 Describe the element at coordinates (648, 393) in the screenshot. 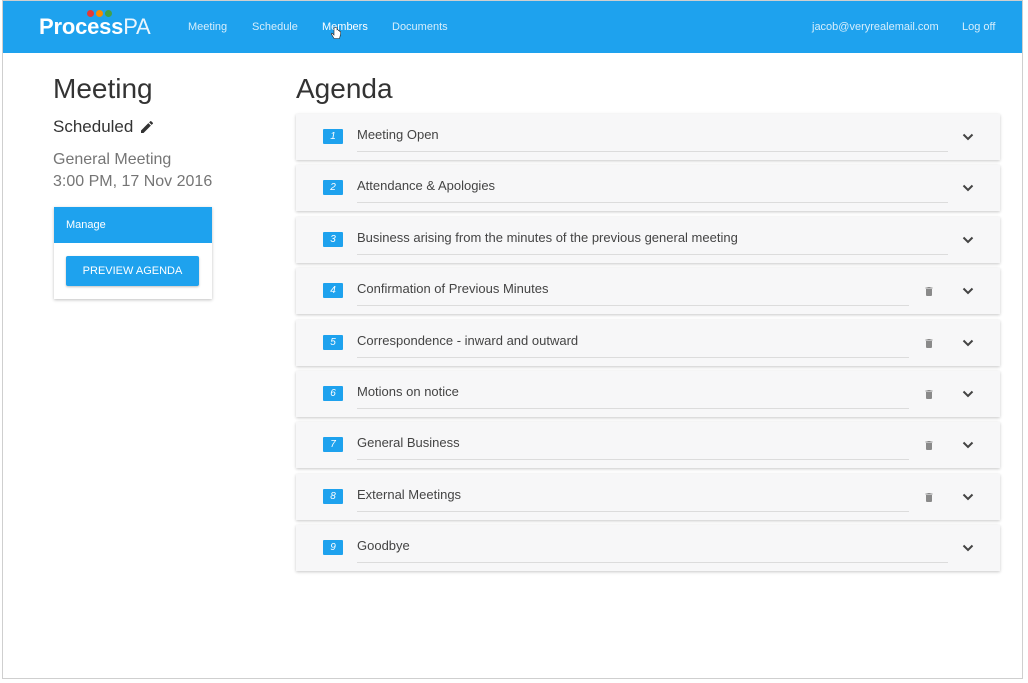

I see `agenda-item: 6 Motions on notice` at that location.